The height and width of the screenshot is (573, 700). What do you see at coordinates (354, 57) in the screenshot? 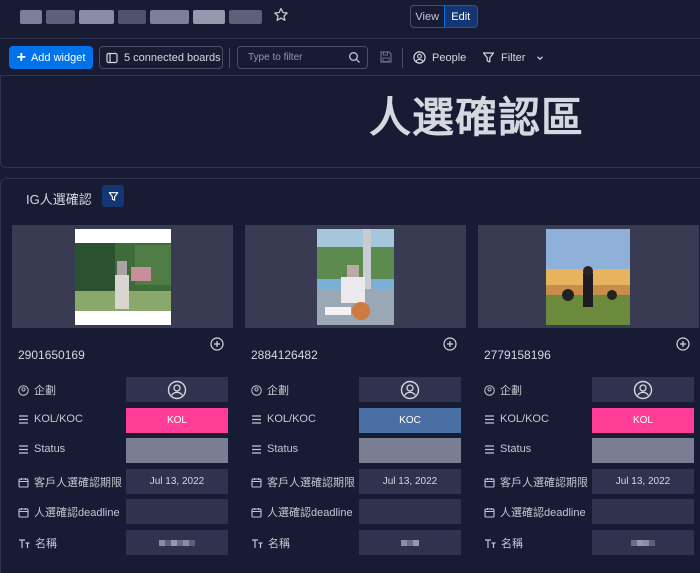
I see `search-icon` at bounding box center [354, 57].